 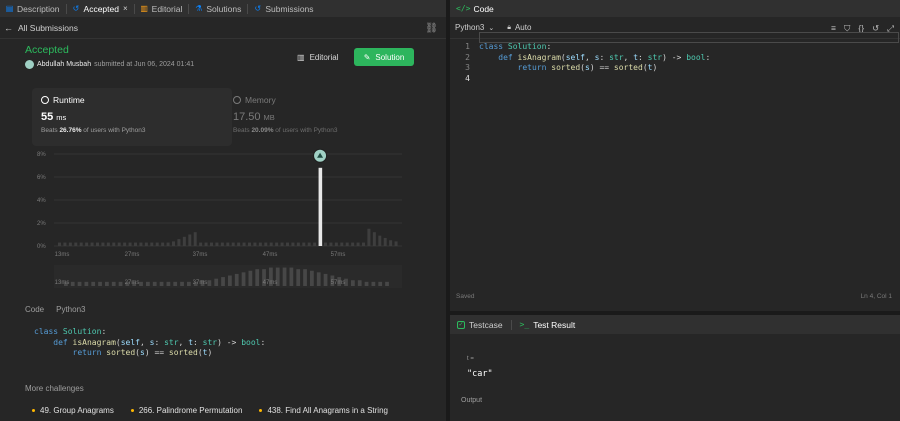 I want to click on tab-accepted-label: Accepted, so click(x=101, y=8).